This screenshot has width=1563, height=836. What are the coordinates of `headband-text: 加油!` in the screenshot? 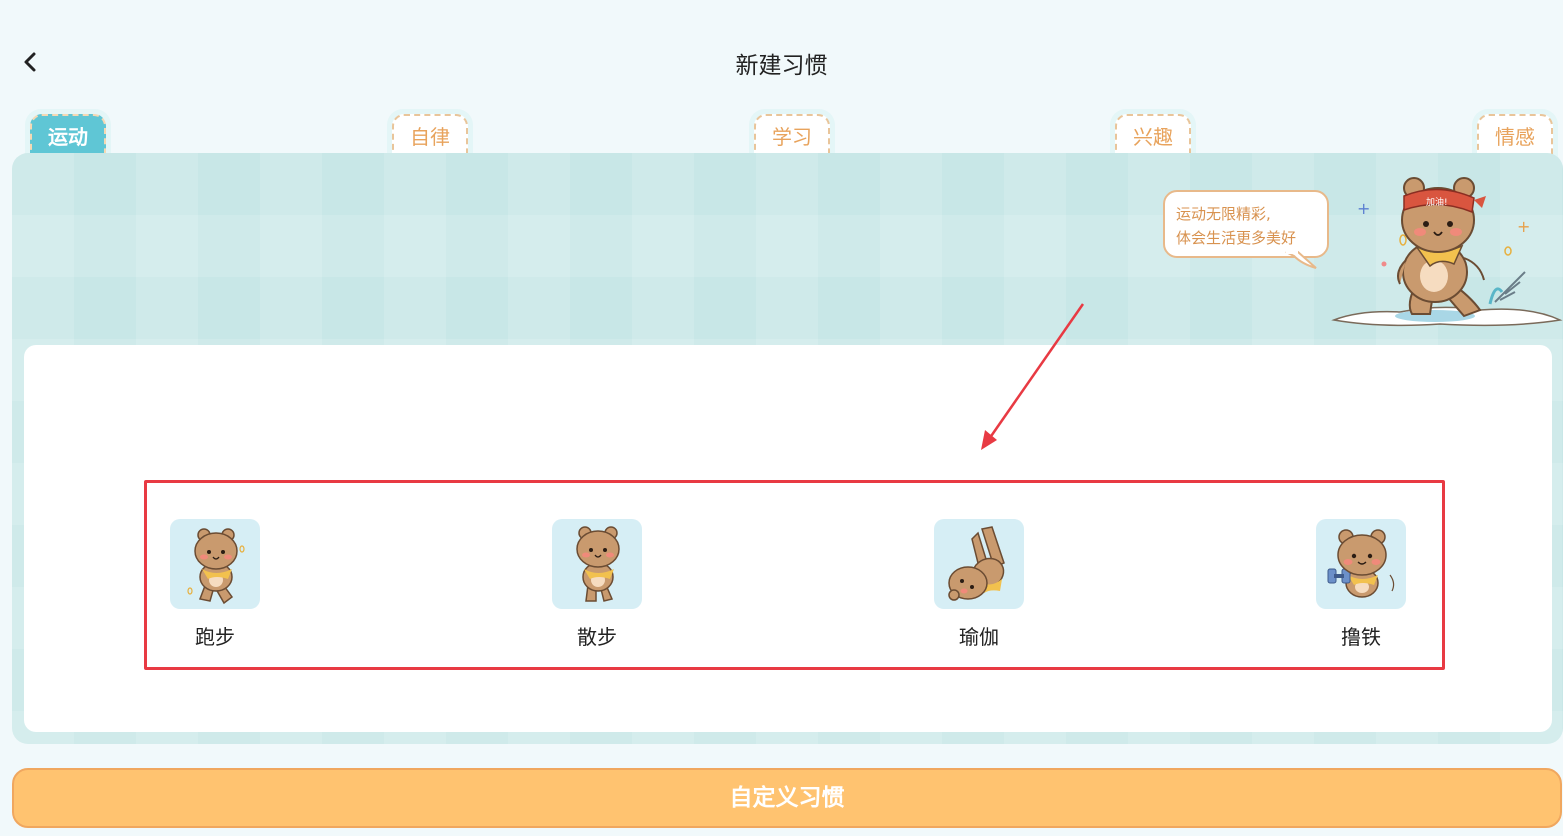 It's located at (1437, 202).